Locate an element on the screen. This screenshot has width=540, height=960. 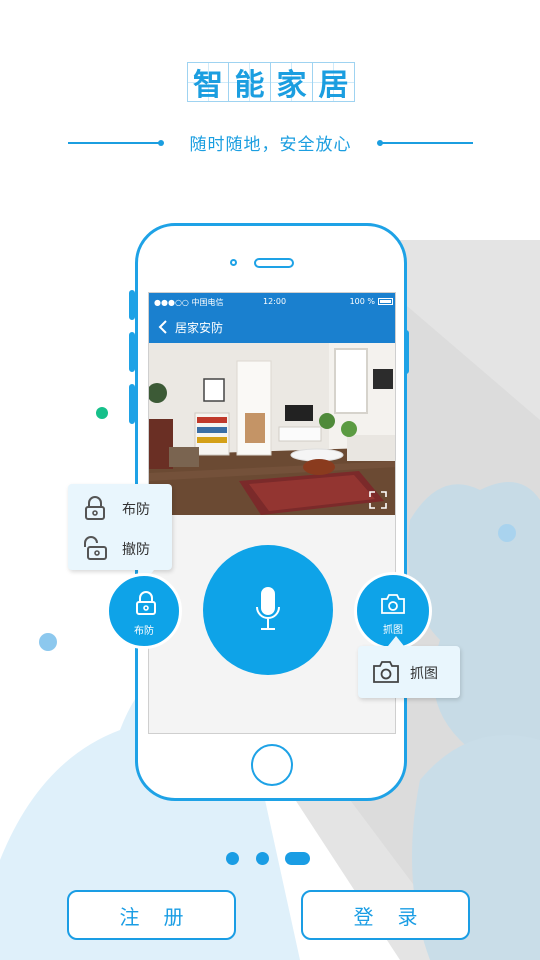
divider-dot is located at coordinates (161, 143).